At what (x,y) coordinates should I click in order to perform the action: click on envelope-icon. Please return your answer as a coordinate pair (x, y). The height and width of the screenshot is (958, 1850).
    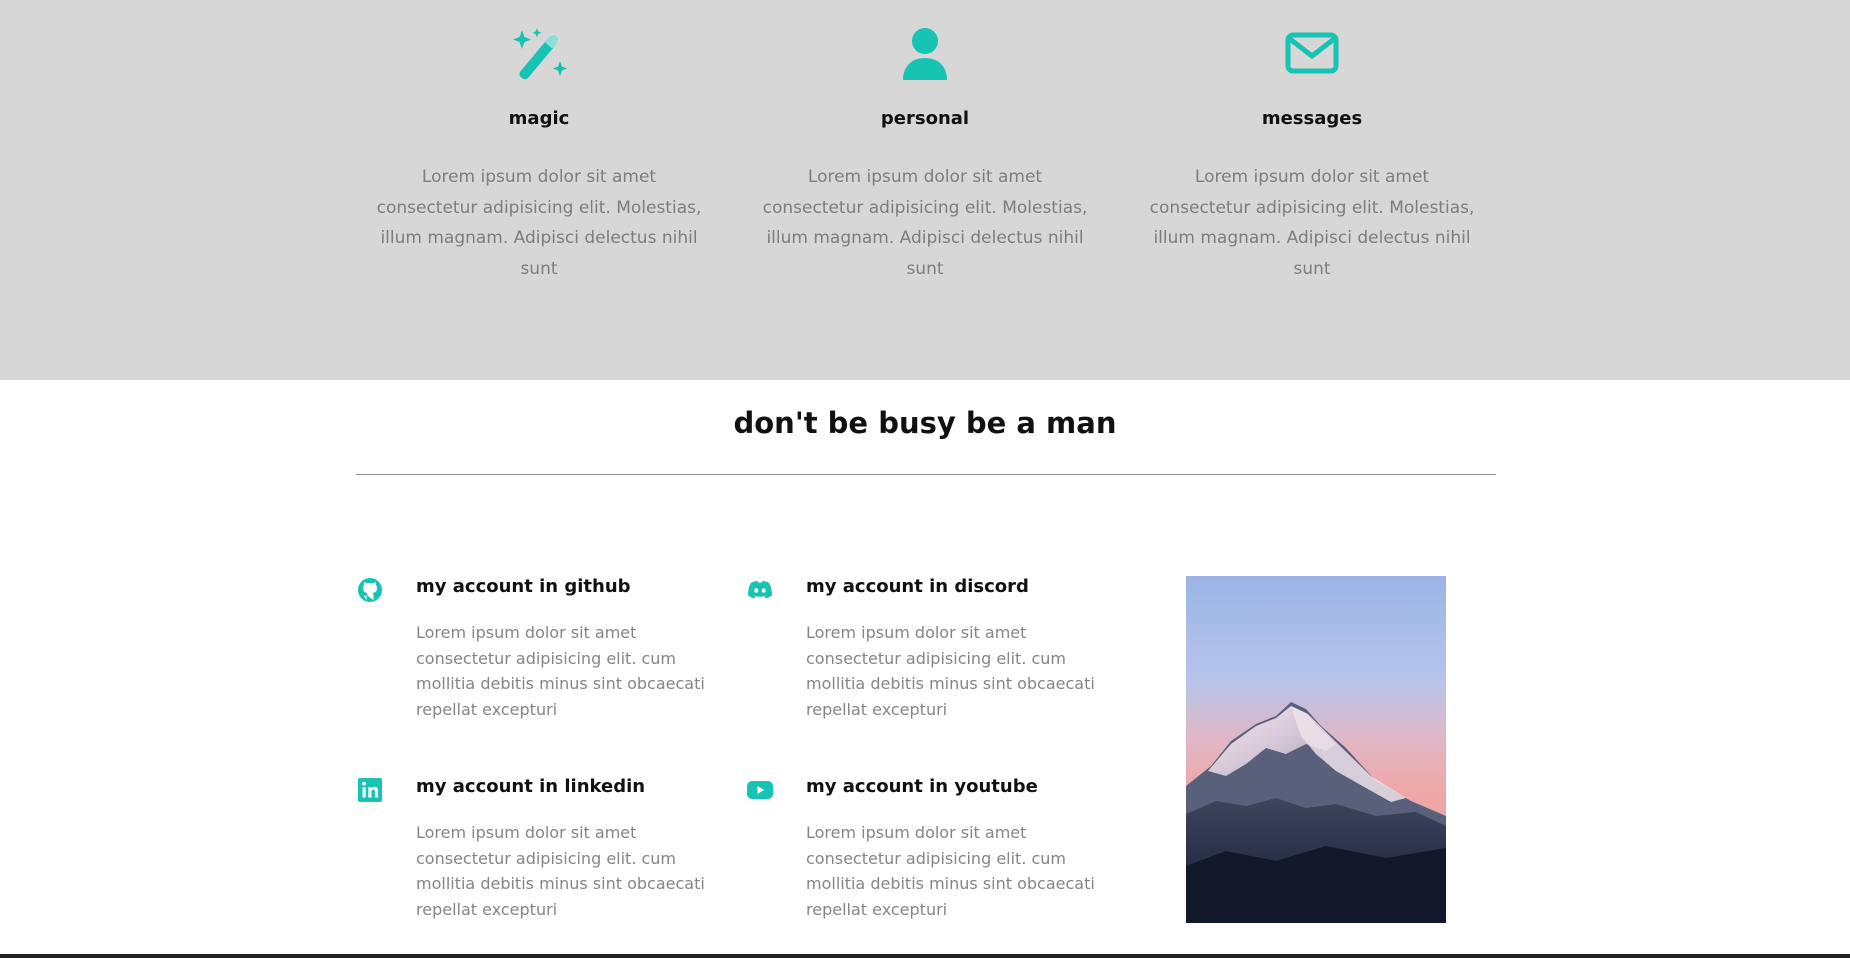
    Looking at the image, I should click on (1312, 53).